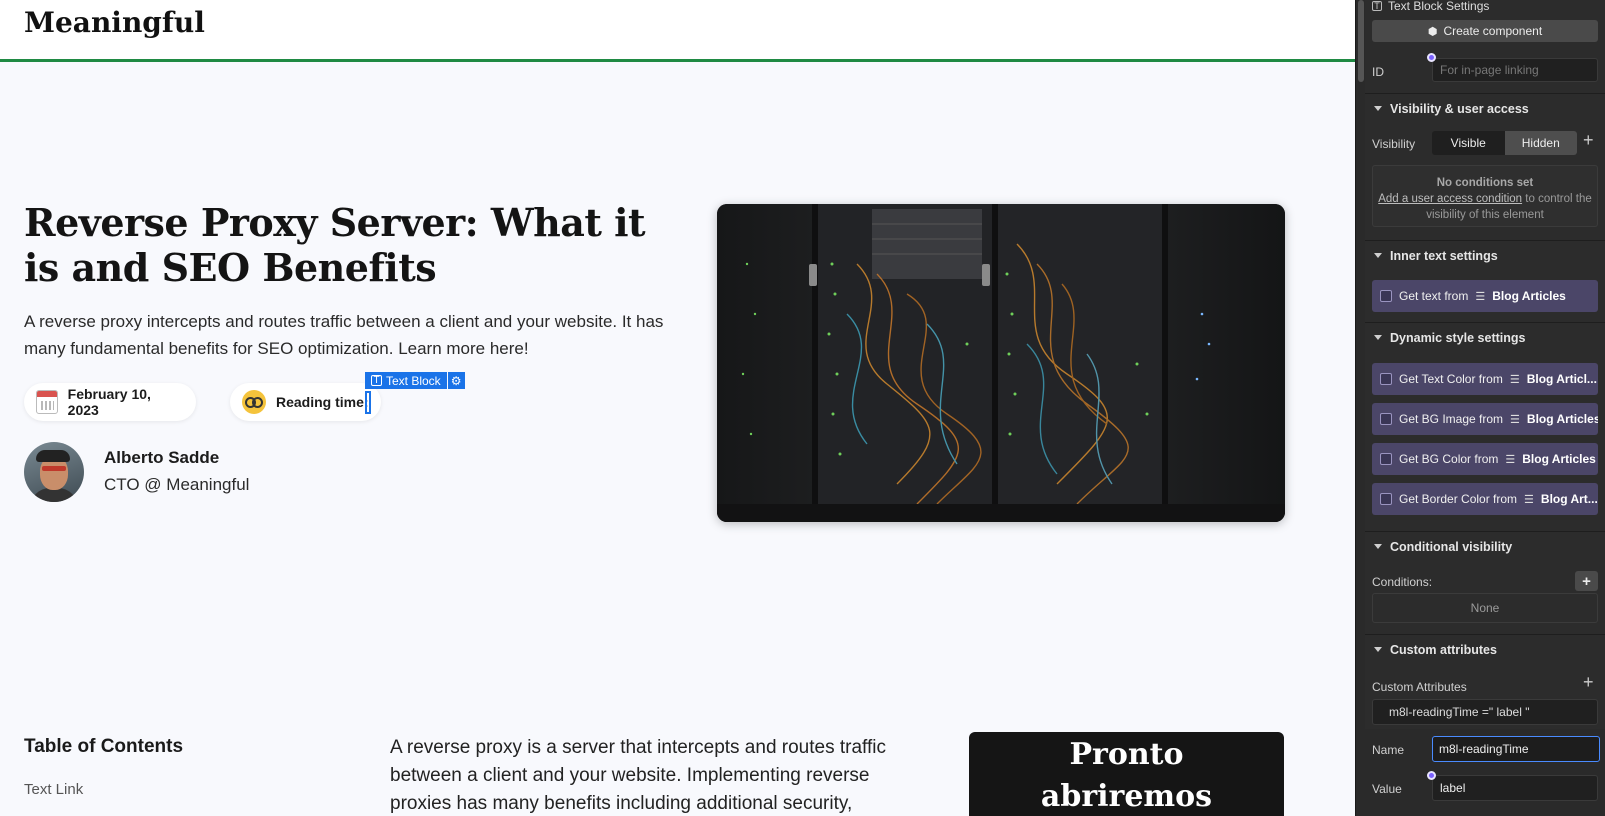 The width and height of the screenshot is (1605, 816). I want to click on existing-attribute-row: m8l-readingTime =" label ", so click(1485, 712).